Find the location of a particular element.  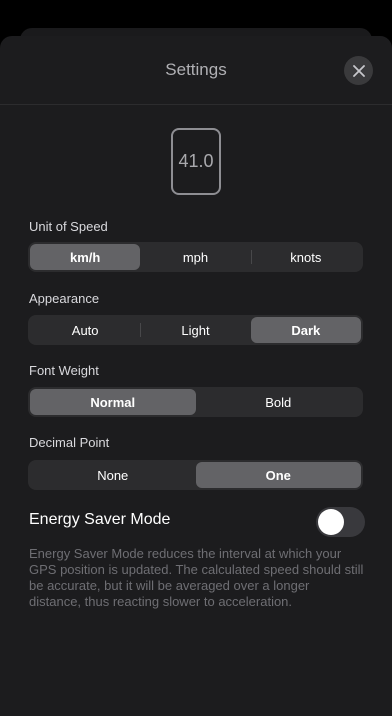

decimal-point-segmented-control: None One is located at coordinates (195, 475).